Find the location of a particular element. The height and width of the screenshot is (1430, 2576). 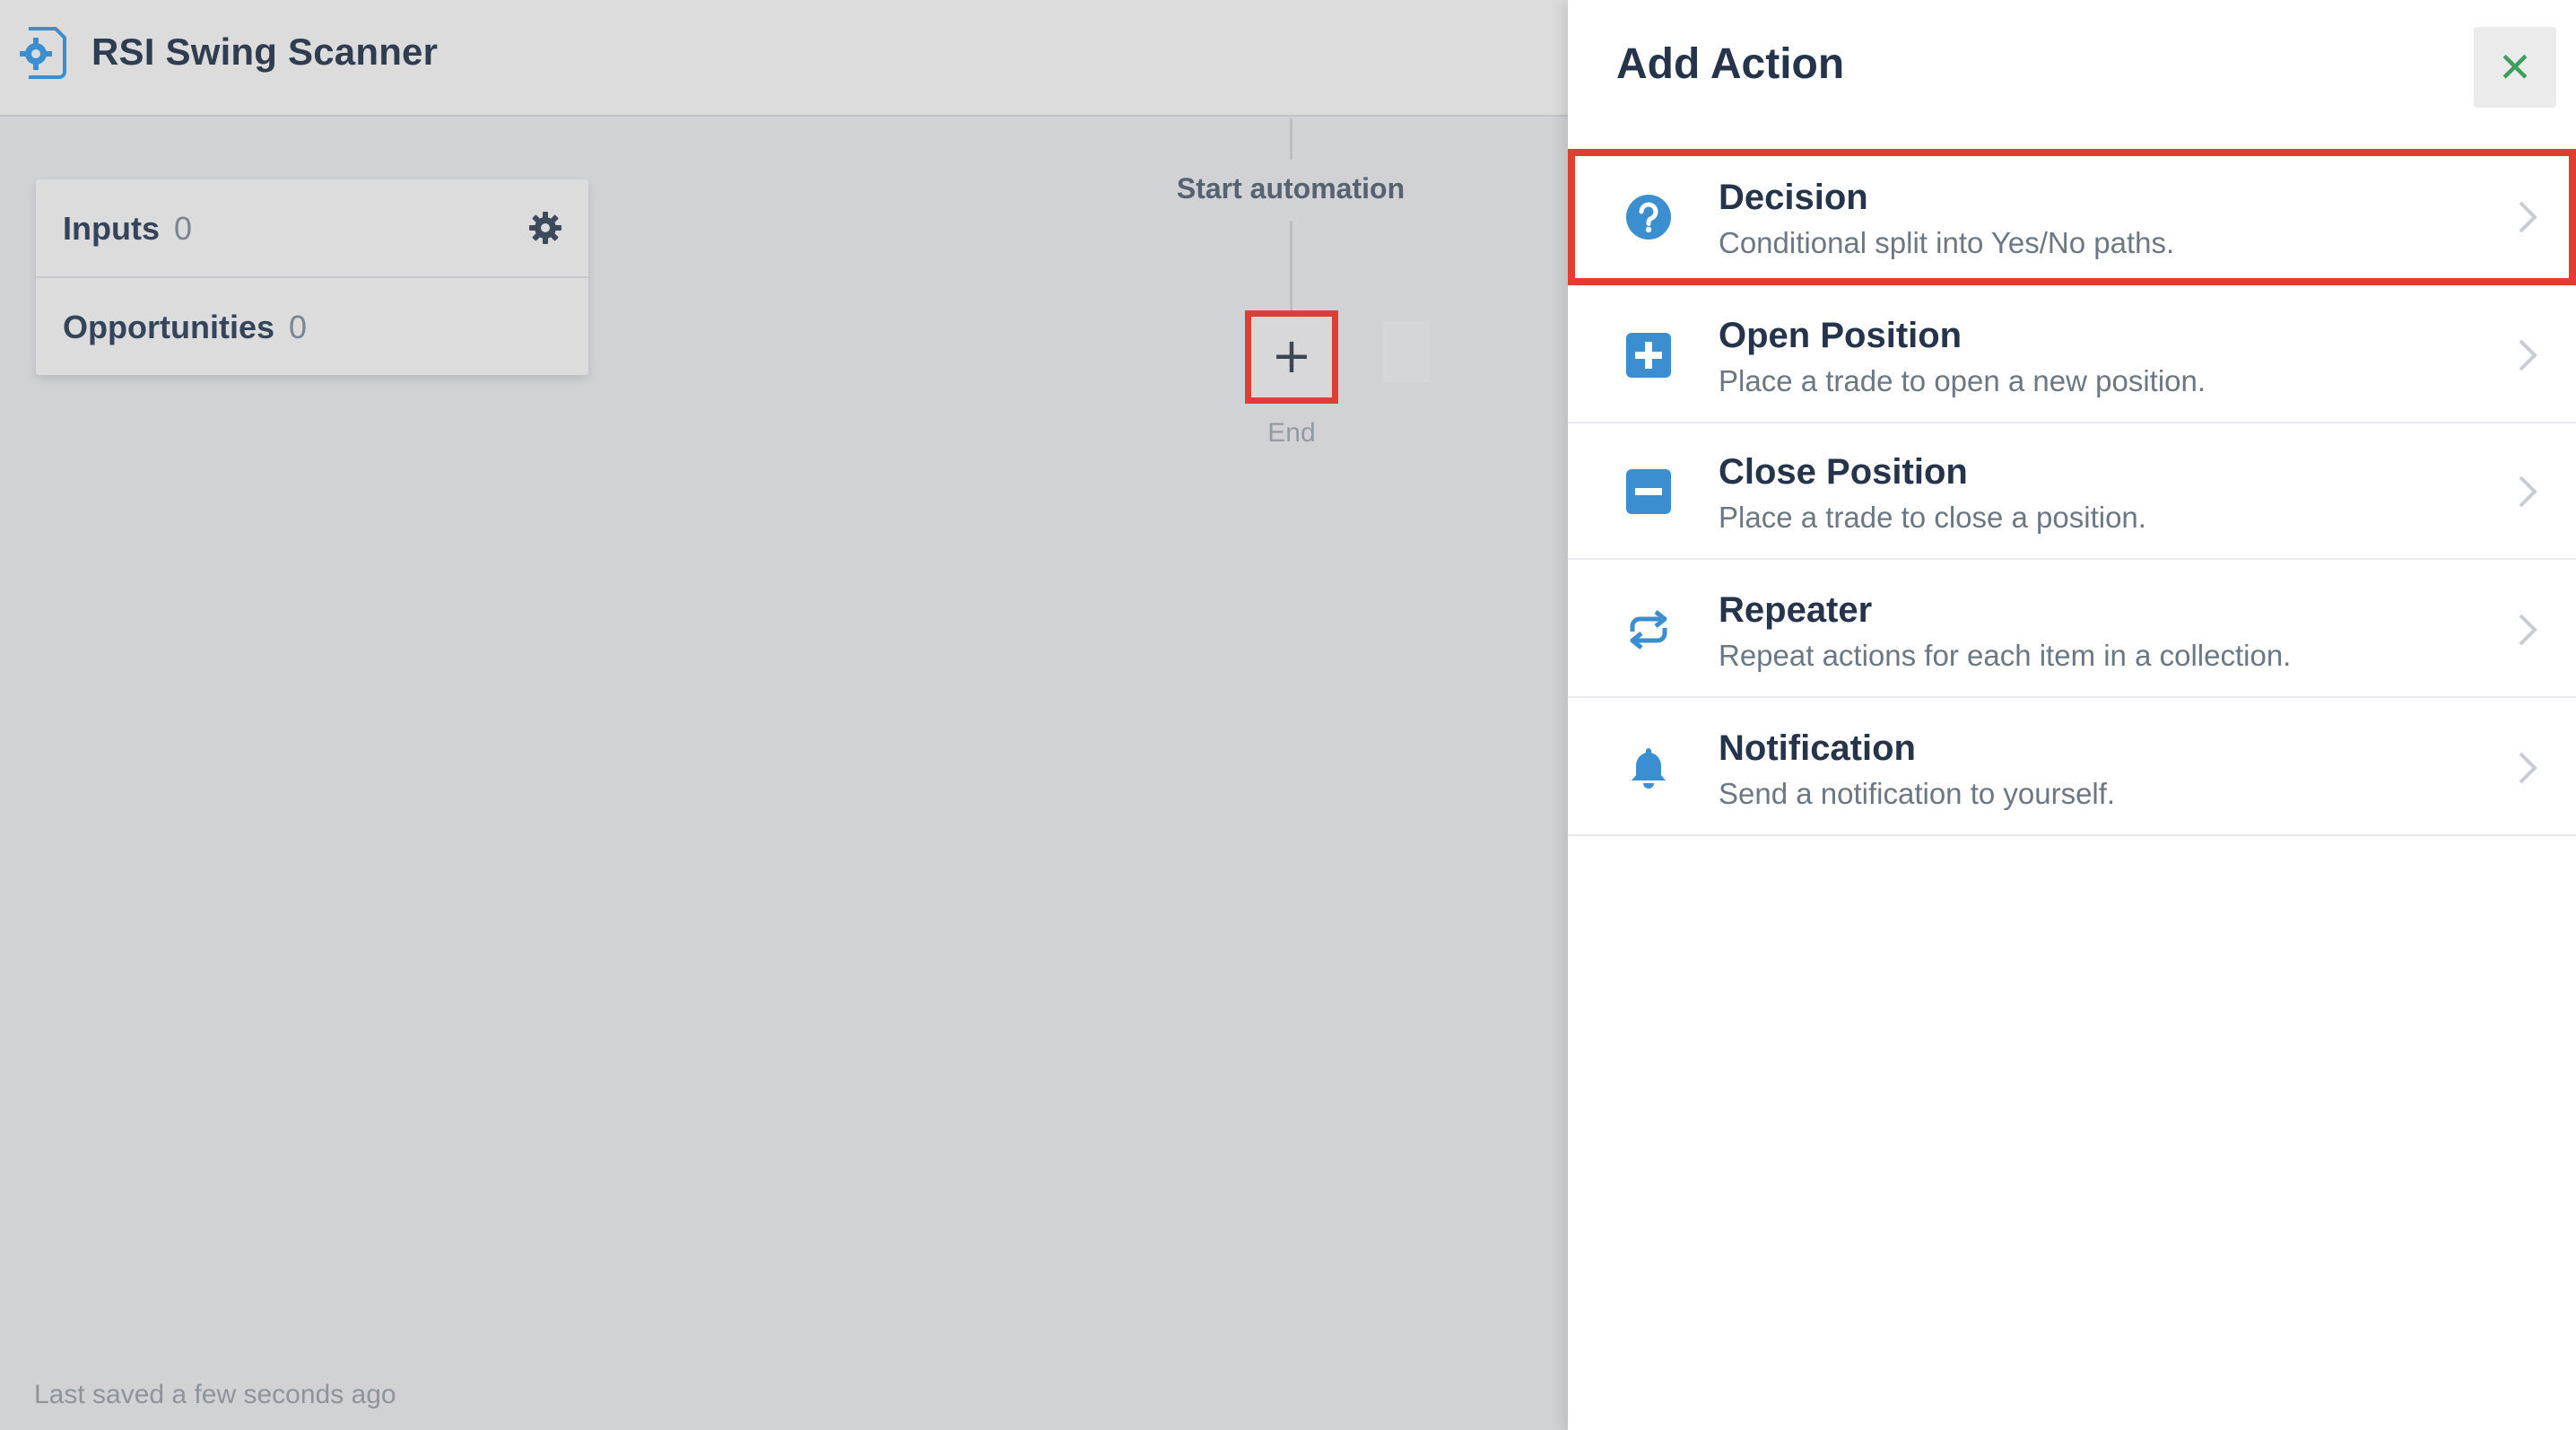

action-title: Open Position is located at coordinates (1840, 335).